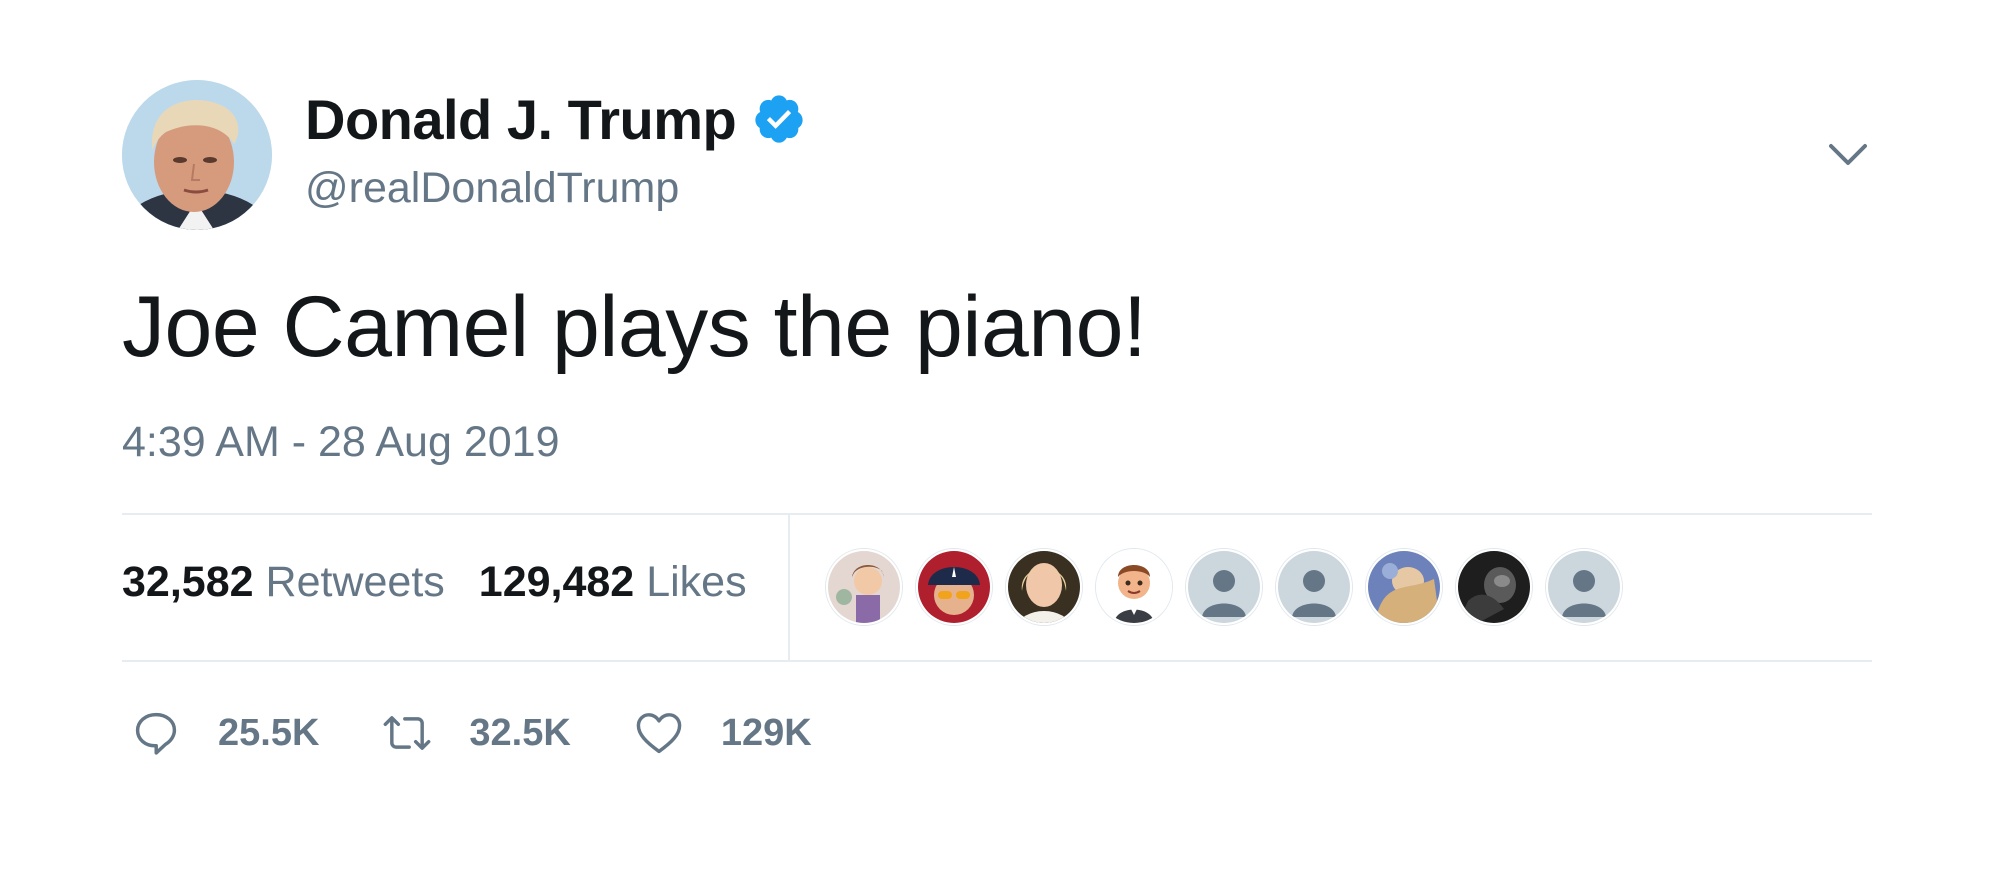  I want to click on author-avatar, so click(197, 155).